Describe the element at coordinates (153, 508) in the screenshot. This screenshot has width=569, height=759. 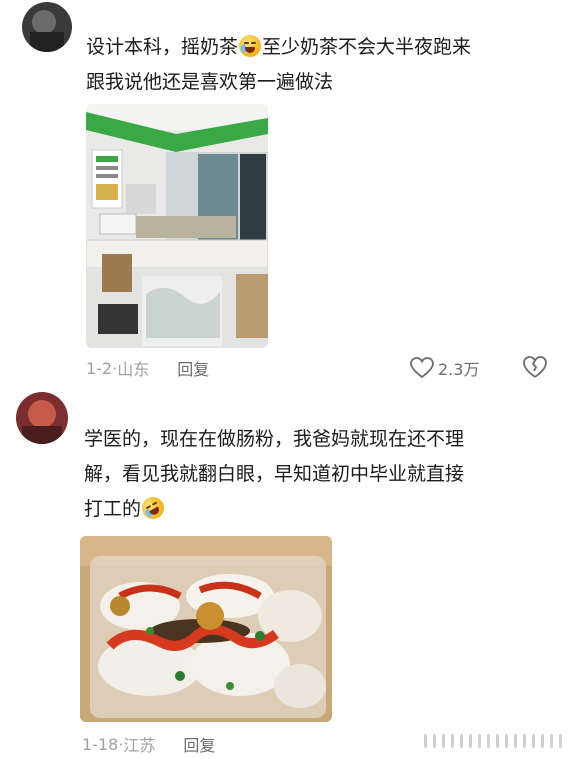
I see `rolling-laughing-icon` at that location.